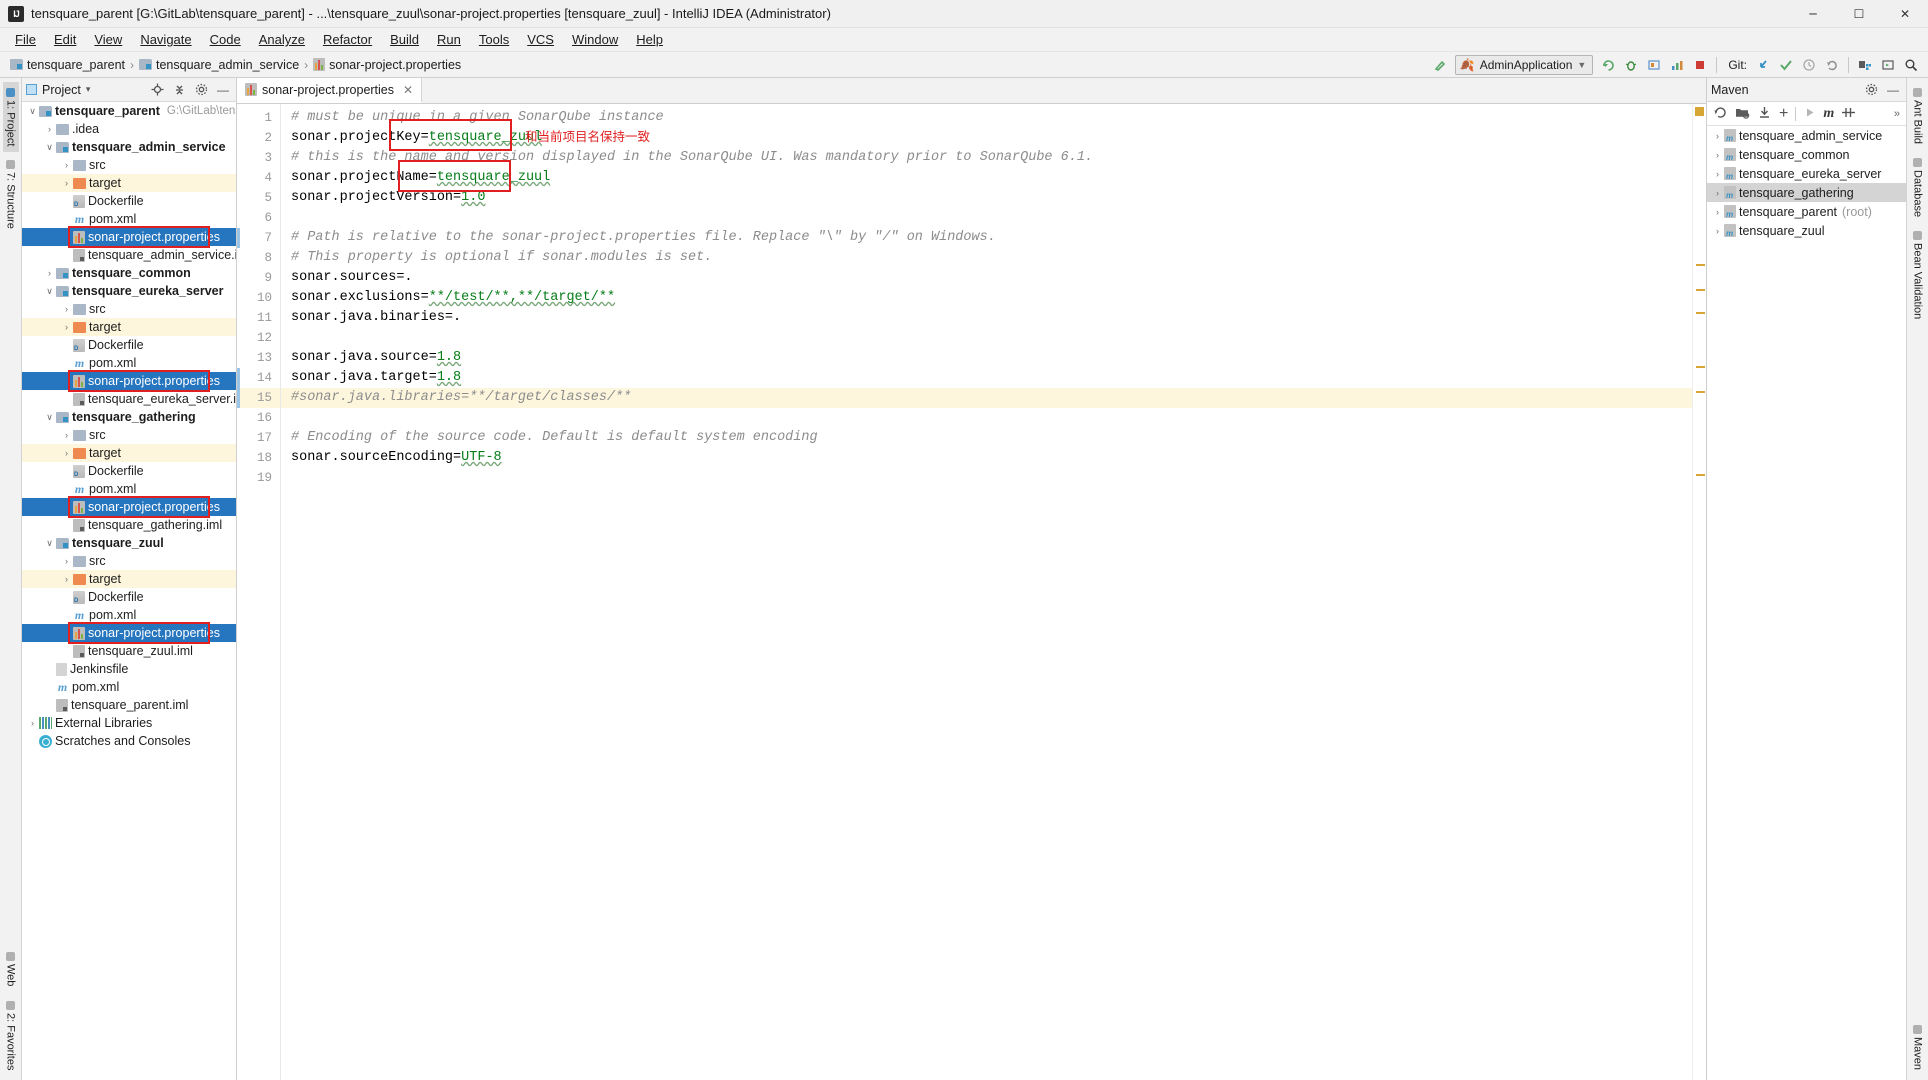  What do you see at coordinates (1918, 187) in the screenshot?
I see `tool-window-button-database: Database` at bounding box center [1918, 187].